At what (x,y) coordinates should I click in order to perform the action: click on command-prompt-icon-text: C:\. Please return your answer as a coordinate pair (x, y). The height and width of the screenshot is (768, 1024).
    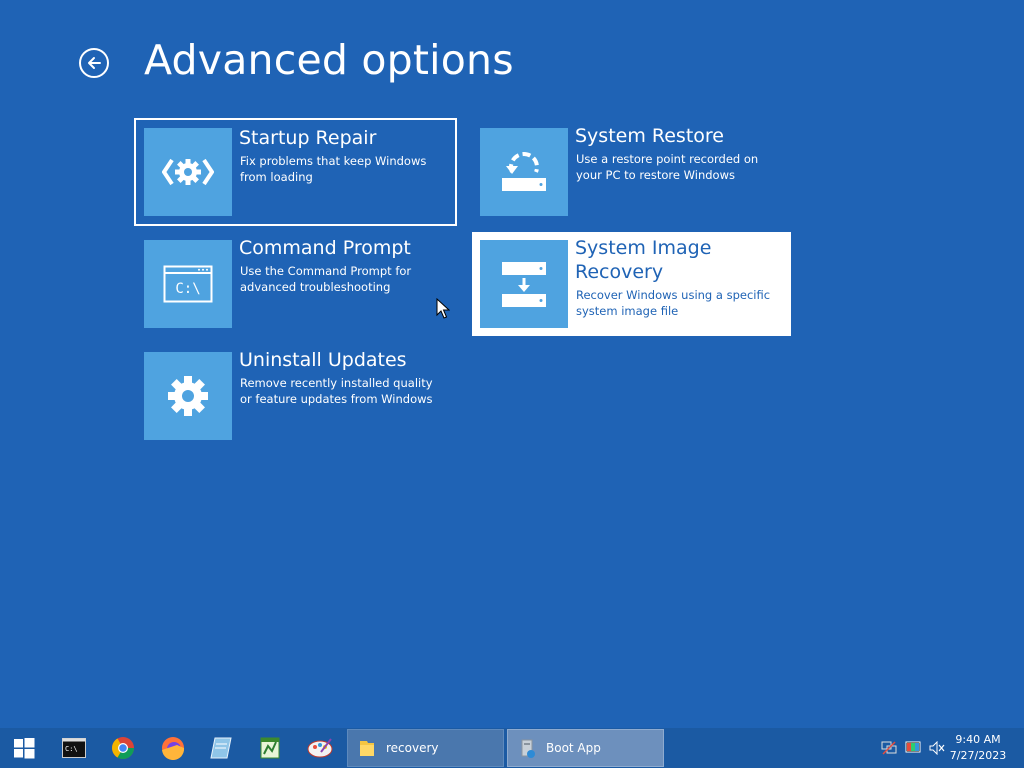
    Looking at the image, I should click on (187, 289).